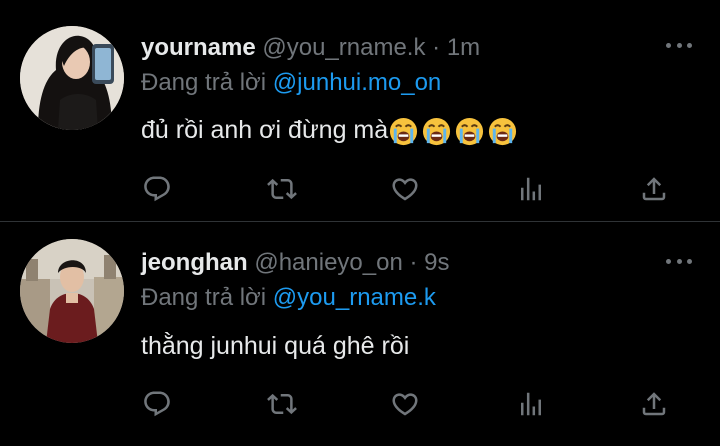  Describe the element at coordinates (436, 262) in the screenshot. I see `timestamp: 9s` at that location.